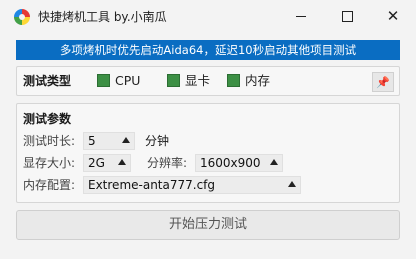 The width and height of the screenshot is (416, 259). I want to click on memcfg-value: Extreme-anta777.cfg, so click(152, 185).